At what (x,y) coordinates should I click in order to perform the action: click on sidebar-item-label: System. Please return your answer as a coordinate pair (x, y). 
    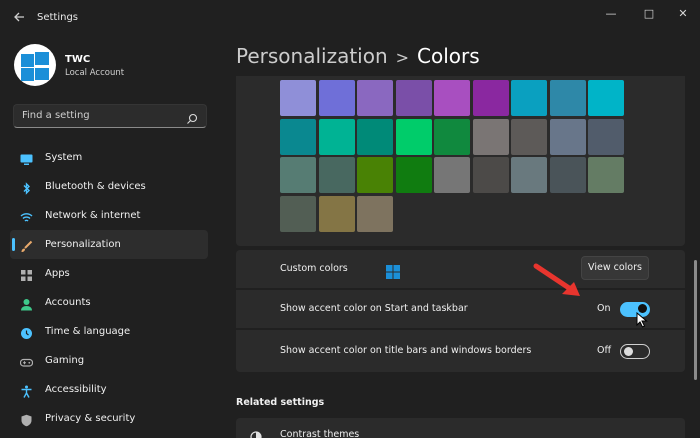
    Looking at the image, I should click on (64, 157).